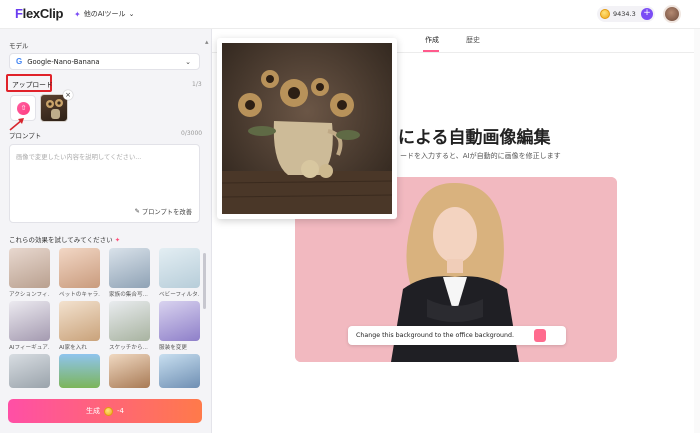 This screenshot has width=700, height=433. I want to click on top-bar: FlexClip ✦ 他のAIツール ⌄ 9434.3 +, so click(350, 14).